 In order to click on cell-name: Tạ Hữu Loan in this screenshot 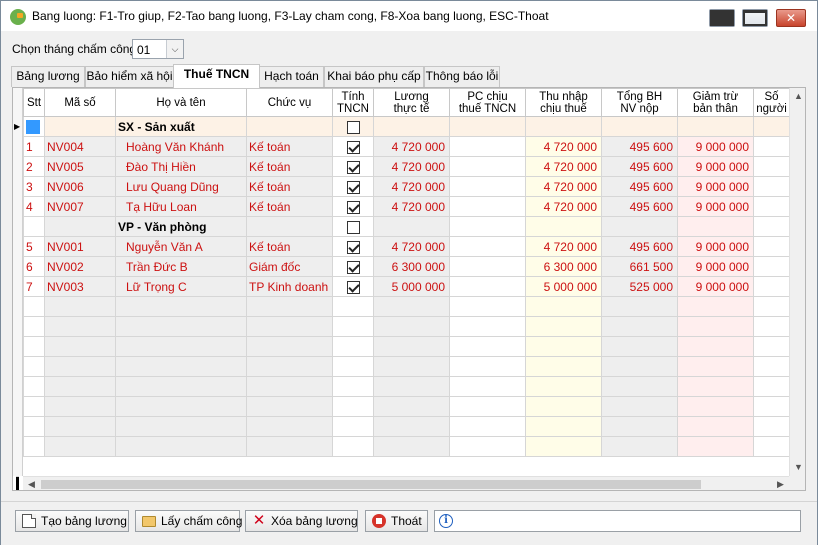, I will do `click(181, 206)`.